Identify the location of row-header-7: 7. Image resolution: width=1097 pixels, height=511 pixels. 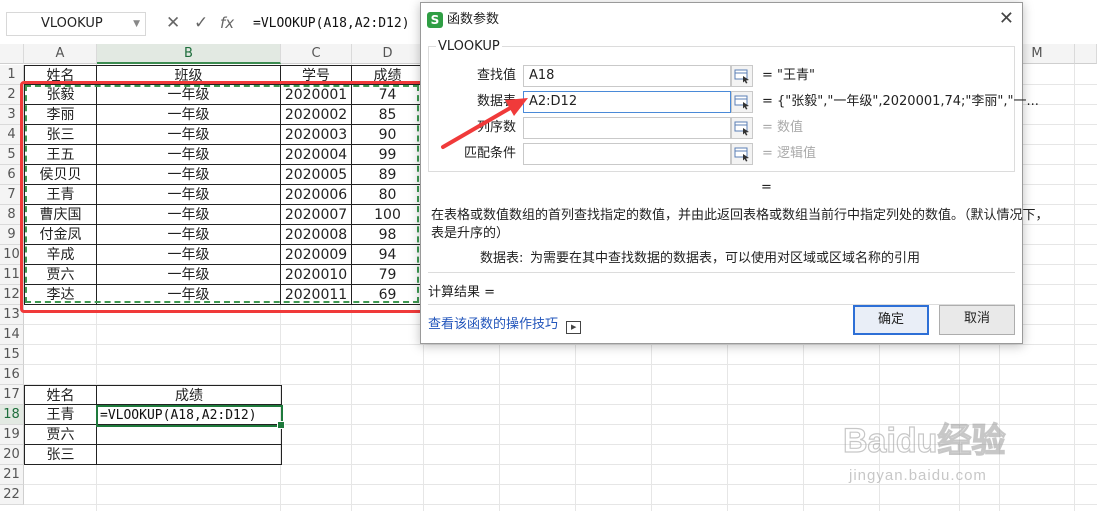
(12, 195).